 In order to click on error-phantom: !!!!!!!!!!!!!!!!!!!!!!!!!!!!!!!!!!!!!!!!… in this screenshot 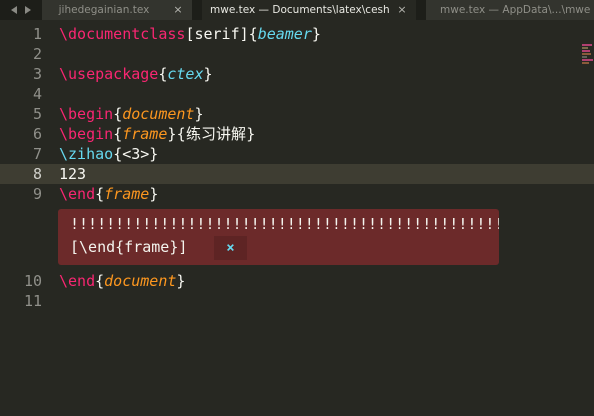, I will do `click(278, 237)`.